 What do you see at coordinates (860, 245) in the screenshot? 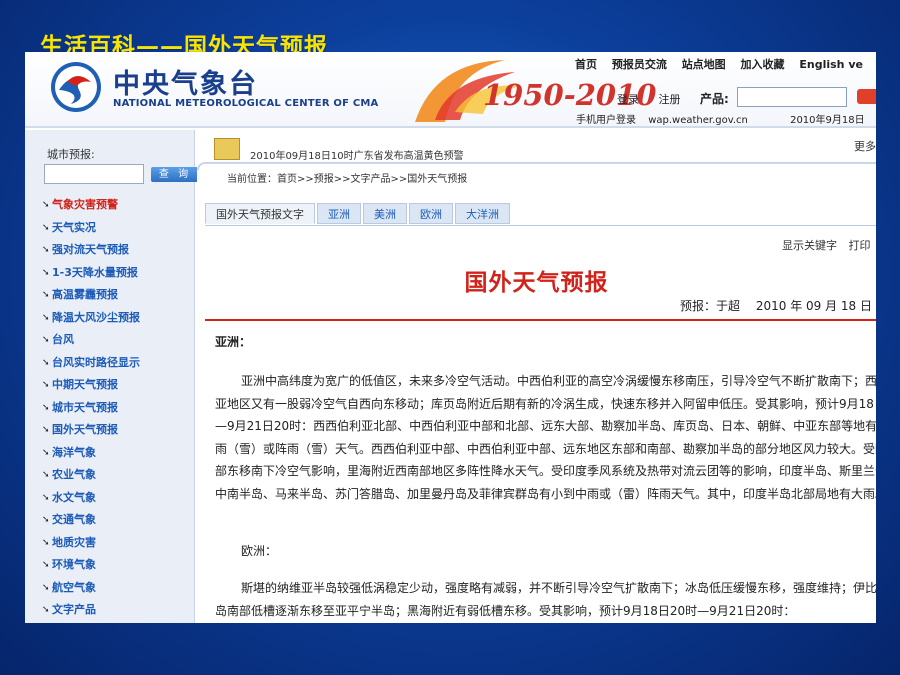
I see `print-link: 打印` at bounding box center [860, 245].